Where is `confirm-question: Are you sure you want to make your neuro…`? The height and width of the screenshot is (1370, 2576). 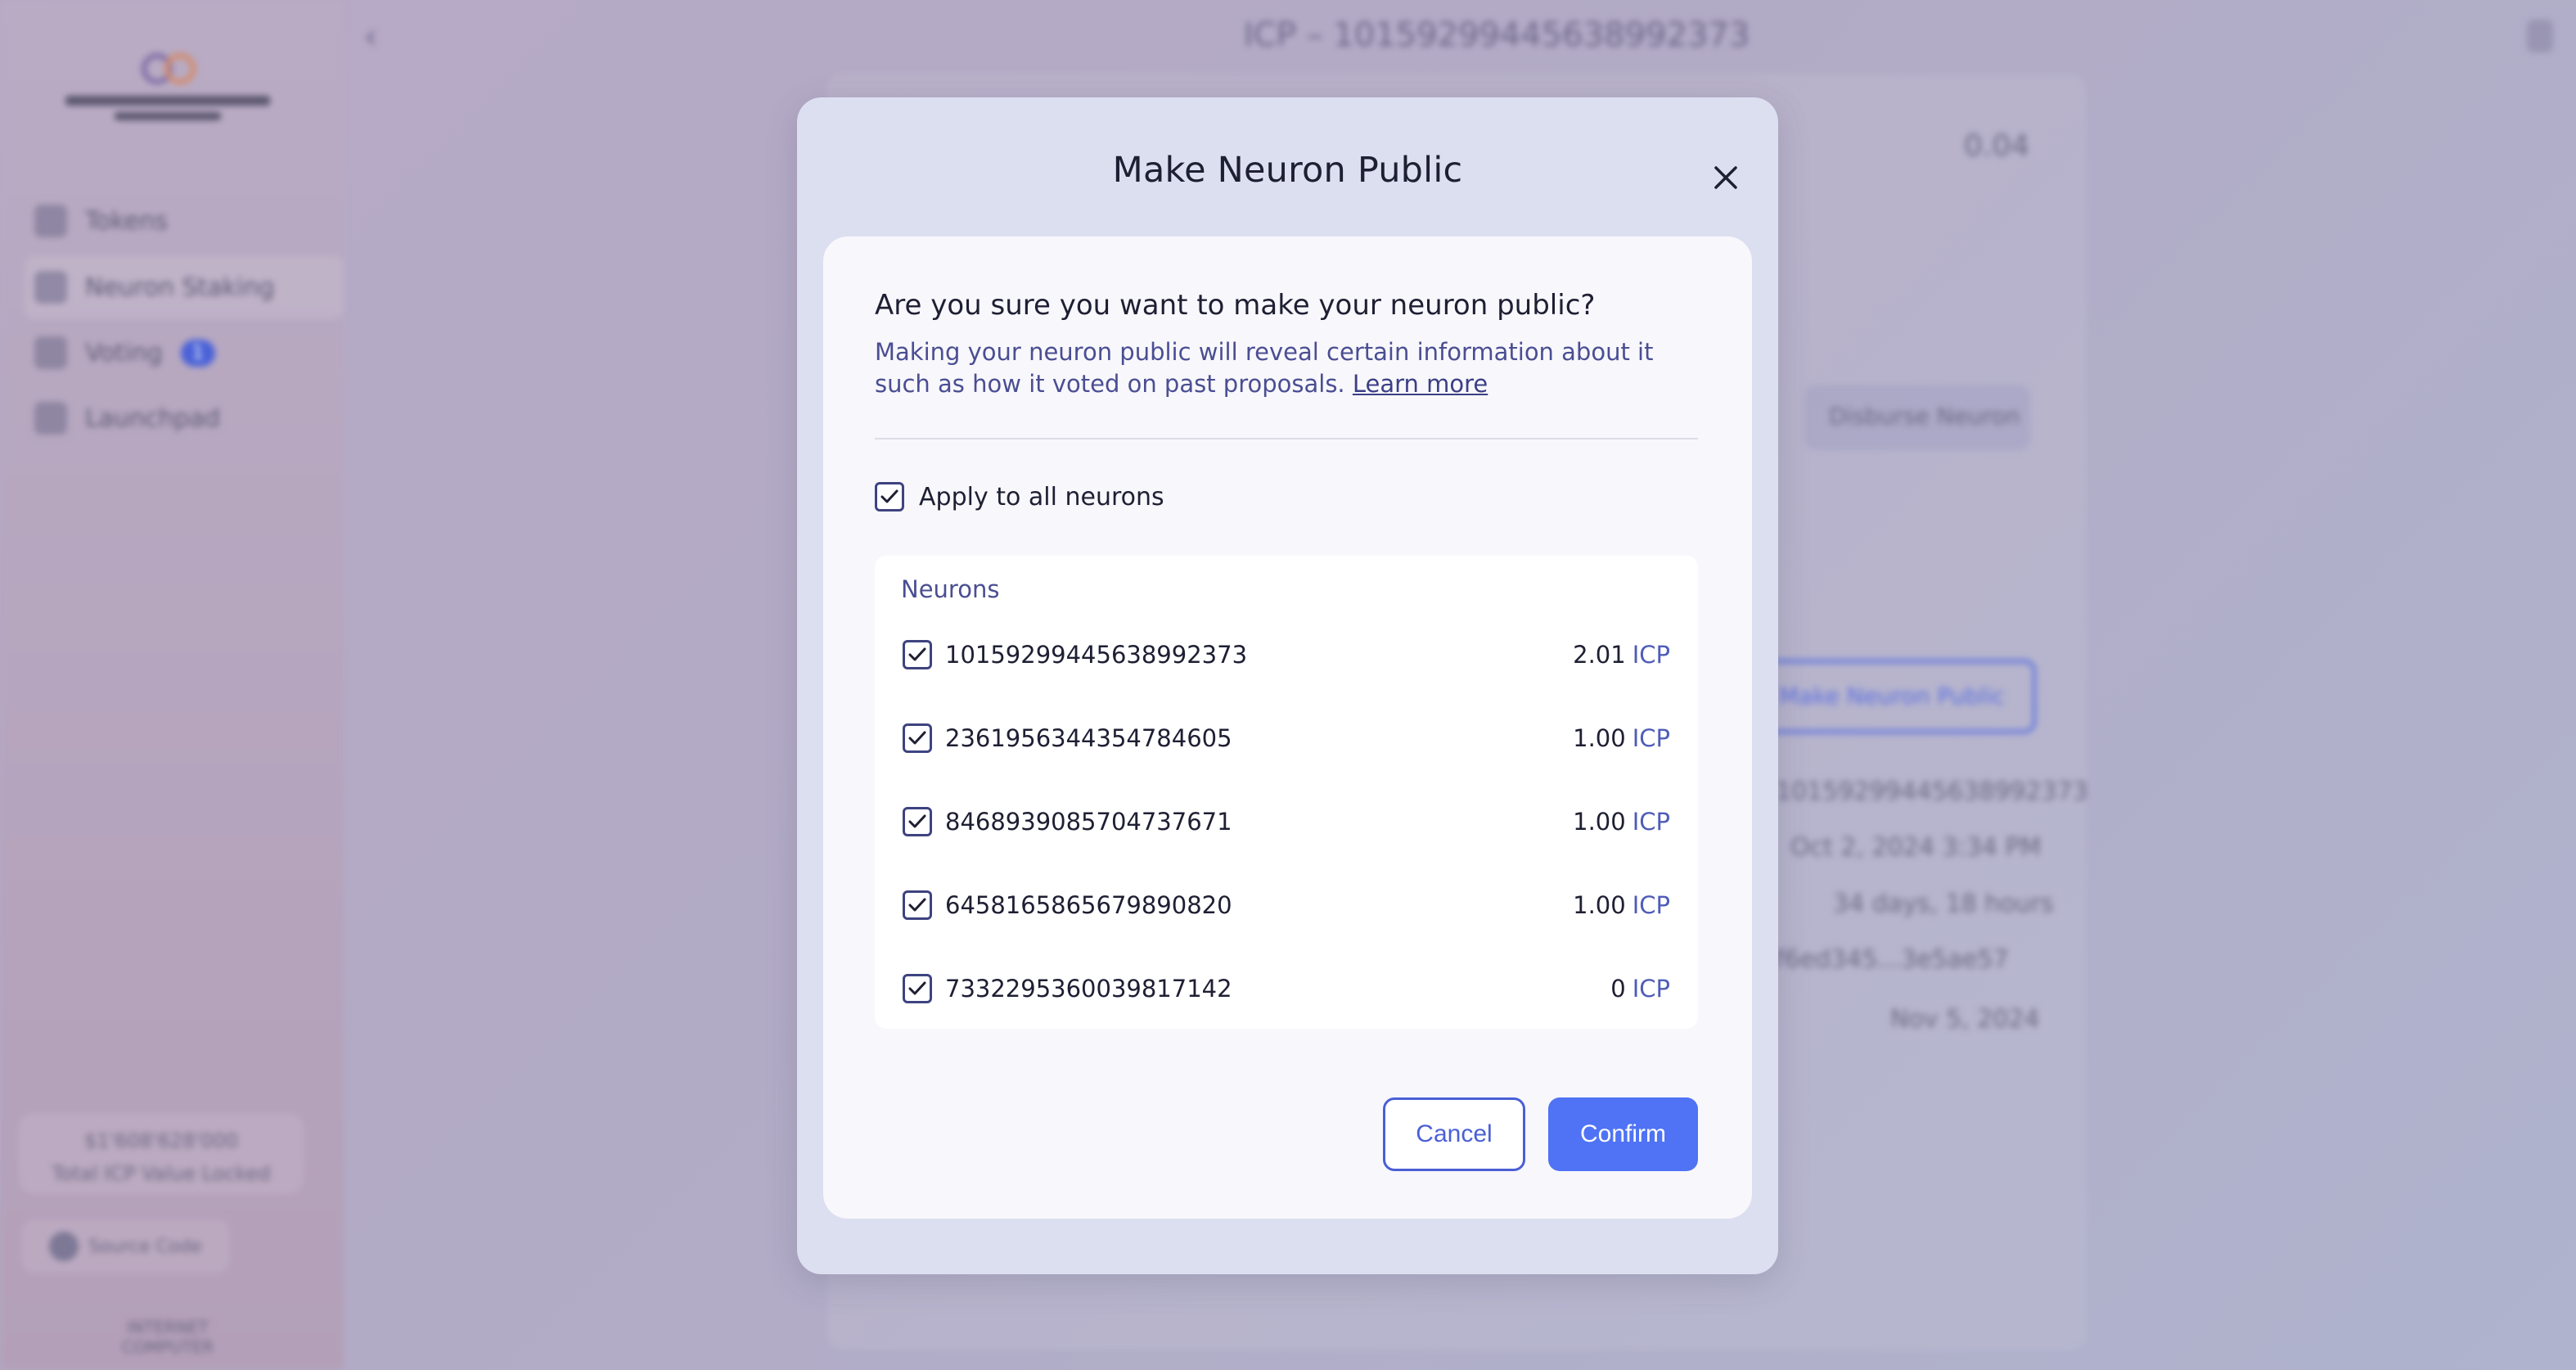 confirm-question: Are you sure you want to make your neuro… is located at coordinates (1235, 305).